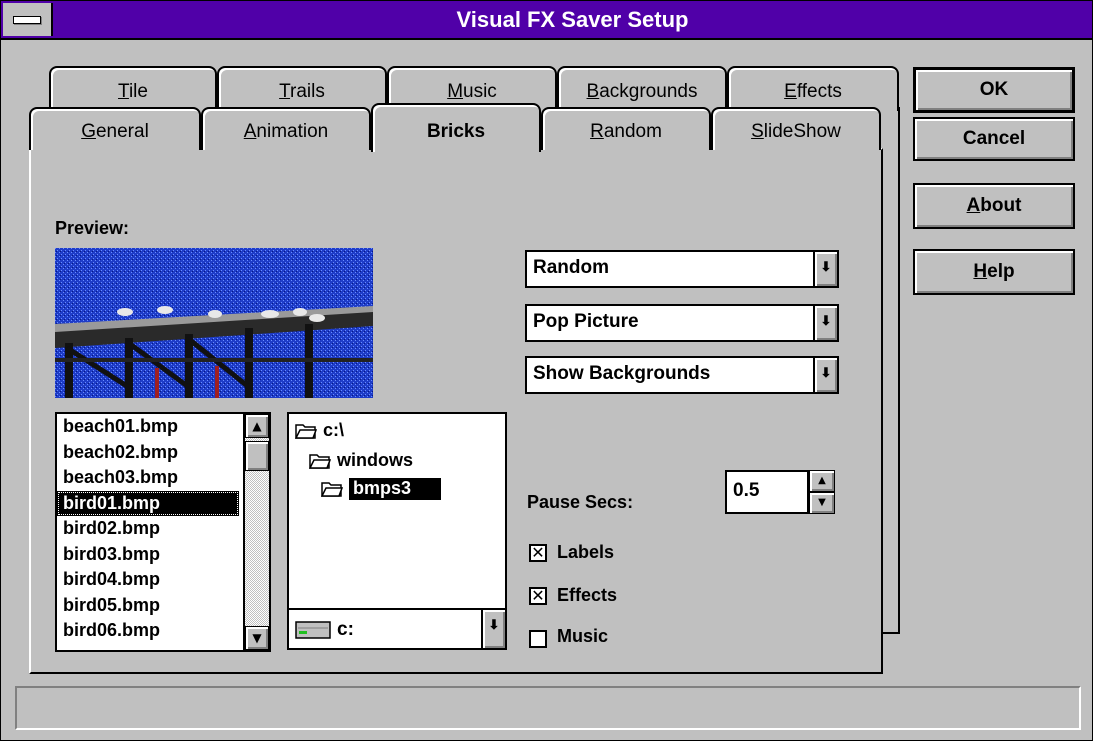  What do you see at coordinates (682, 269) in the screenshot?
I see `mode-dropdown: Random ⬇` at bounding box center [682, 269].